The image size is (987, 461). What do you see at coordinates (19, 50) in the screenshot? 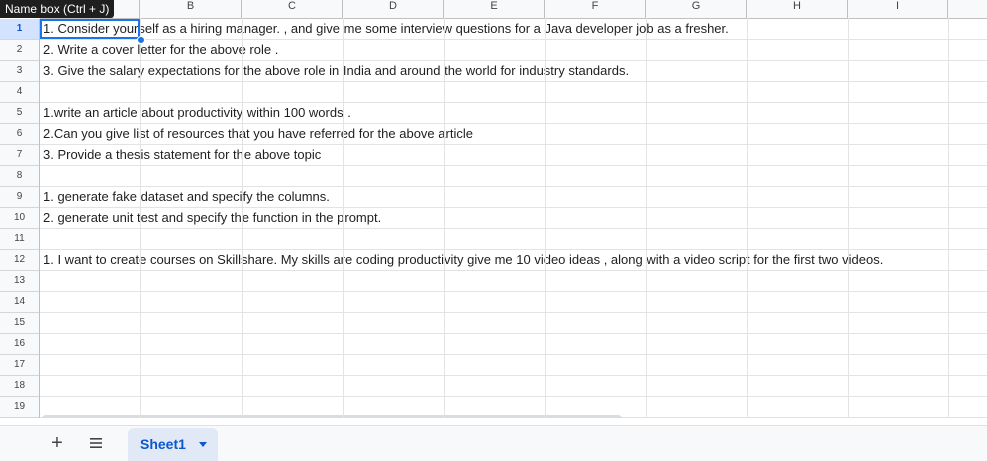
I see `row-header-2: 2` at bounding box center [19, 50].